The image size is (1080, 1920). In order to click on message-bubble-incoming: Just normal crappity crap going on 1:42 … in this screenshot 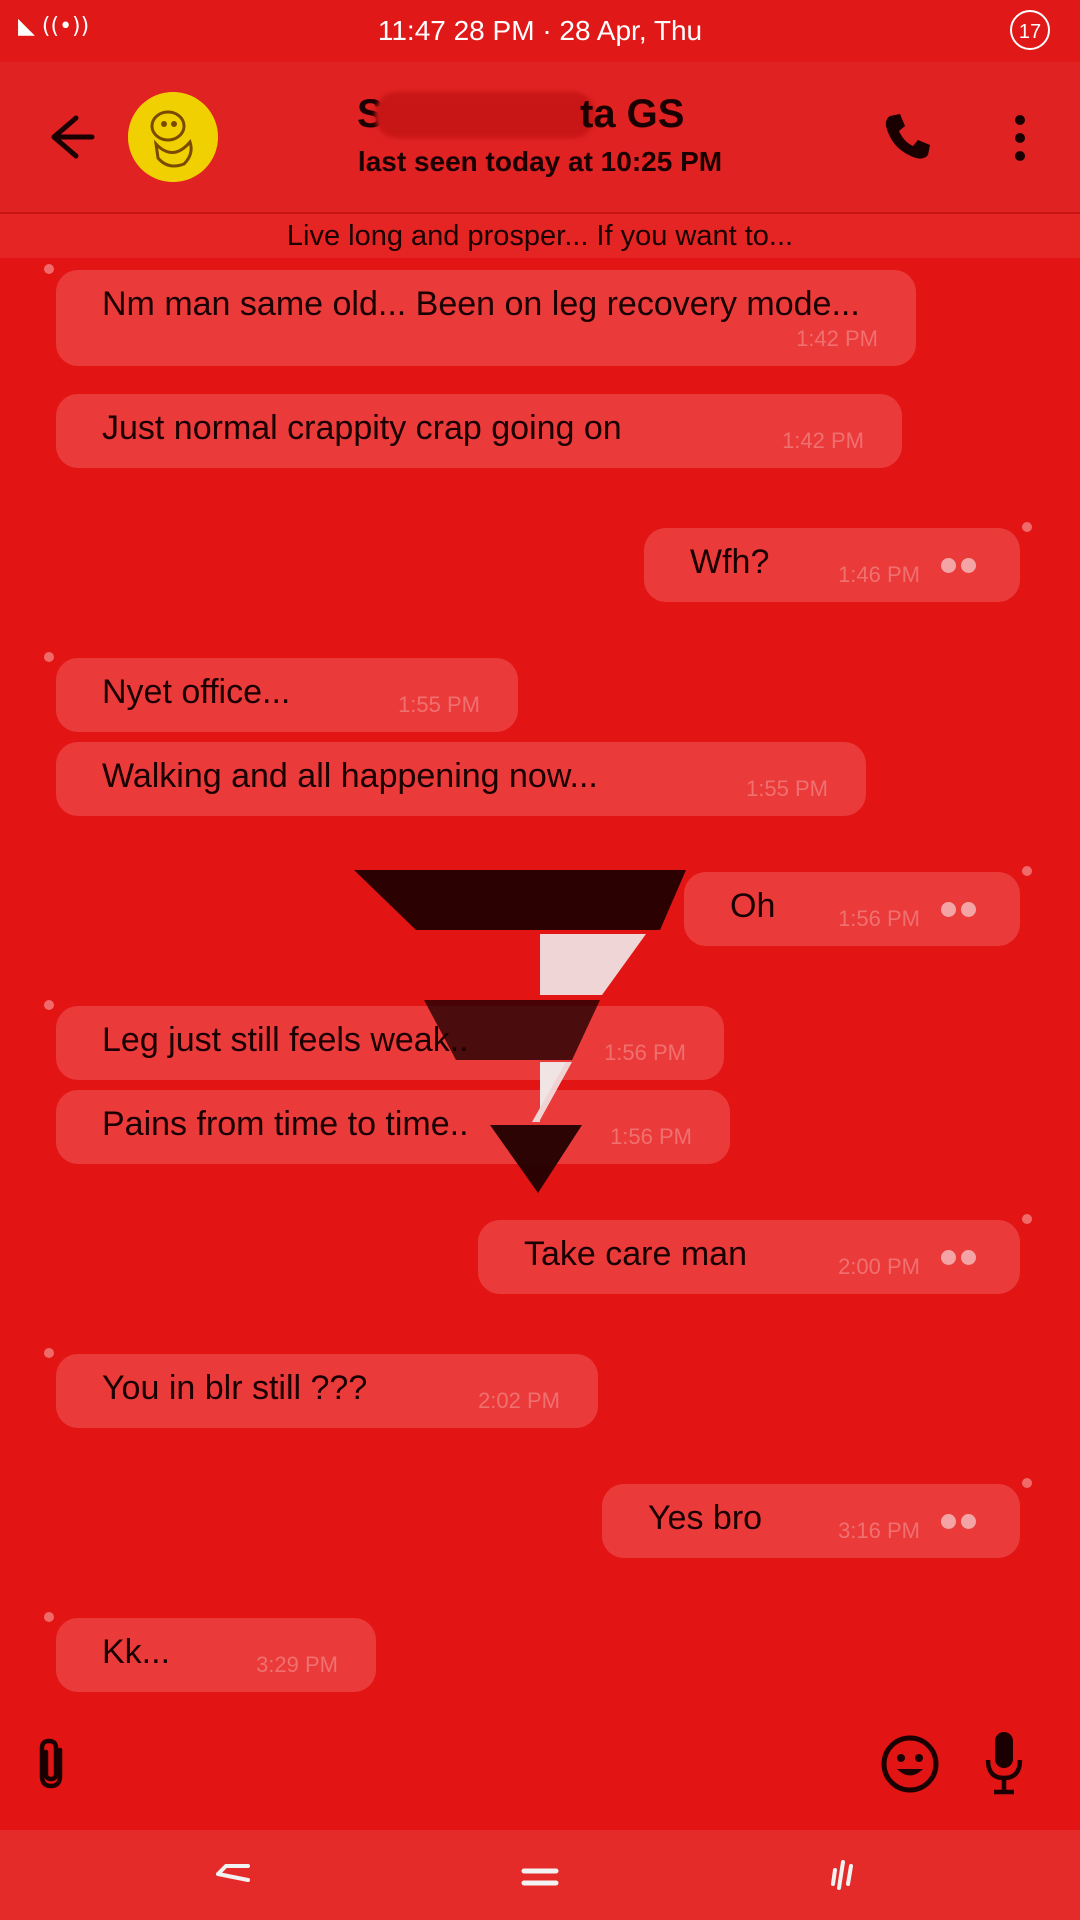, I will do `click(479, 431)`.